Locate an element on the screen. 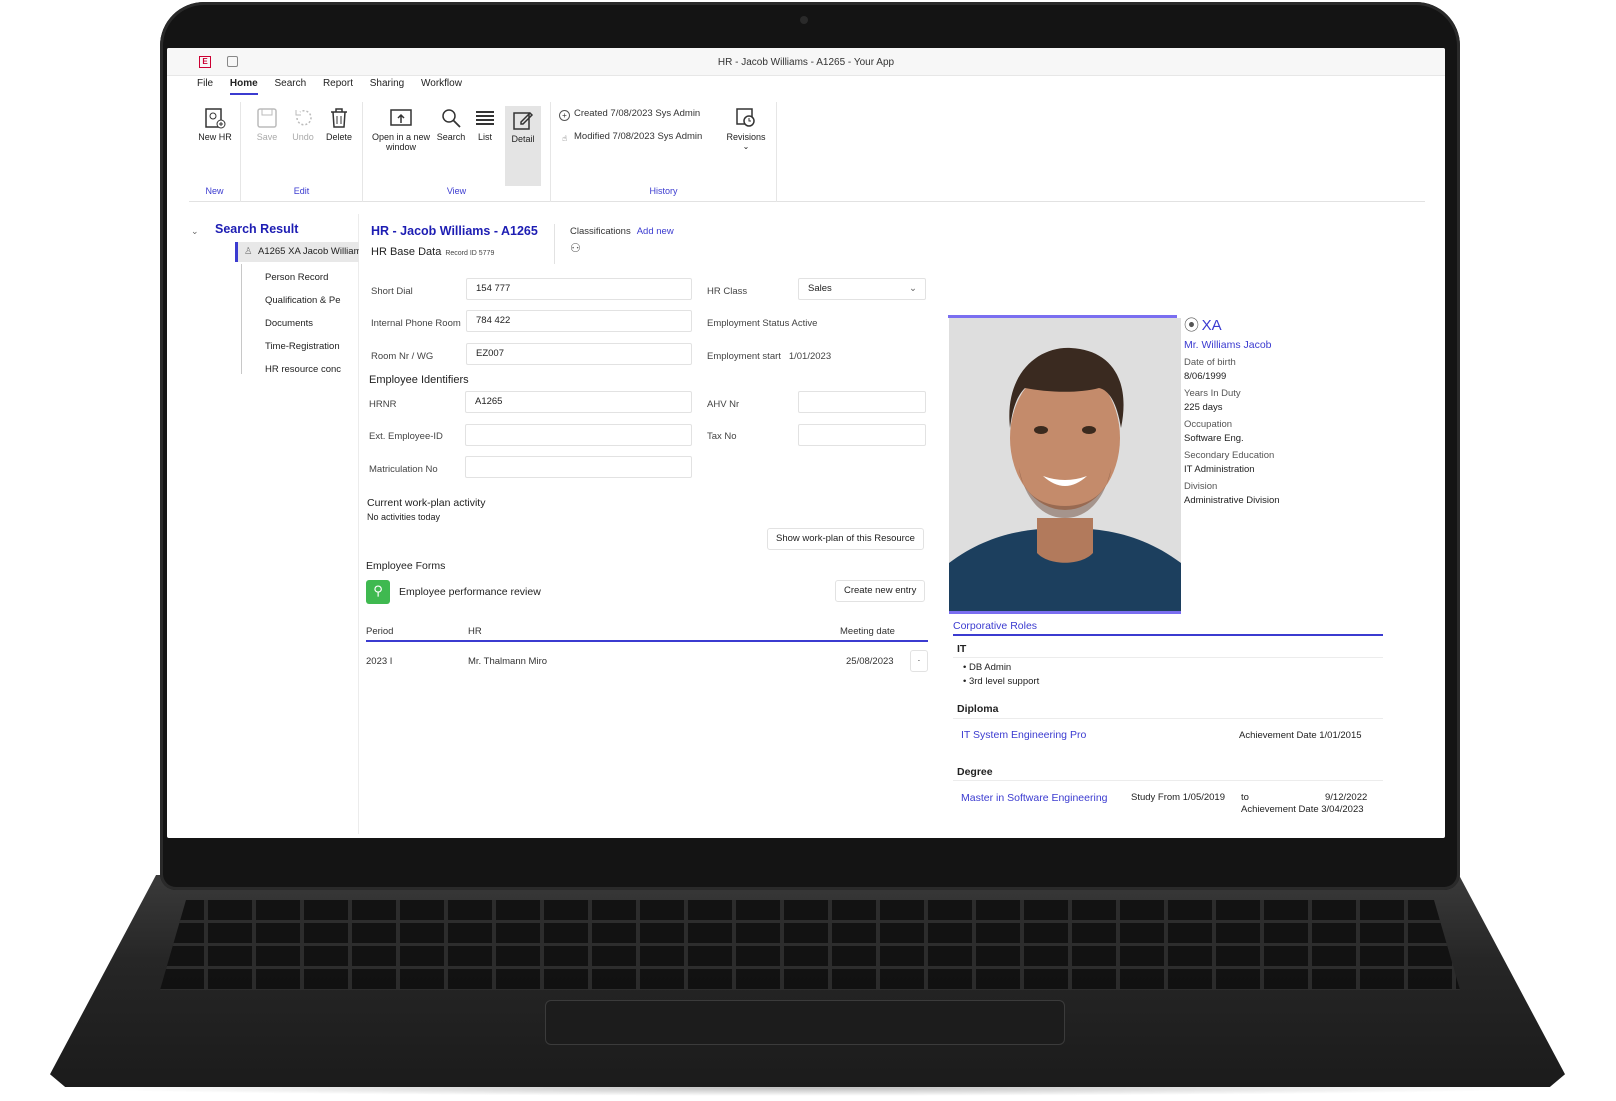  column-meeting-date: Meeting date is located at coordinates (867, 631).